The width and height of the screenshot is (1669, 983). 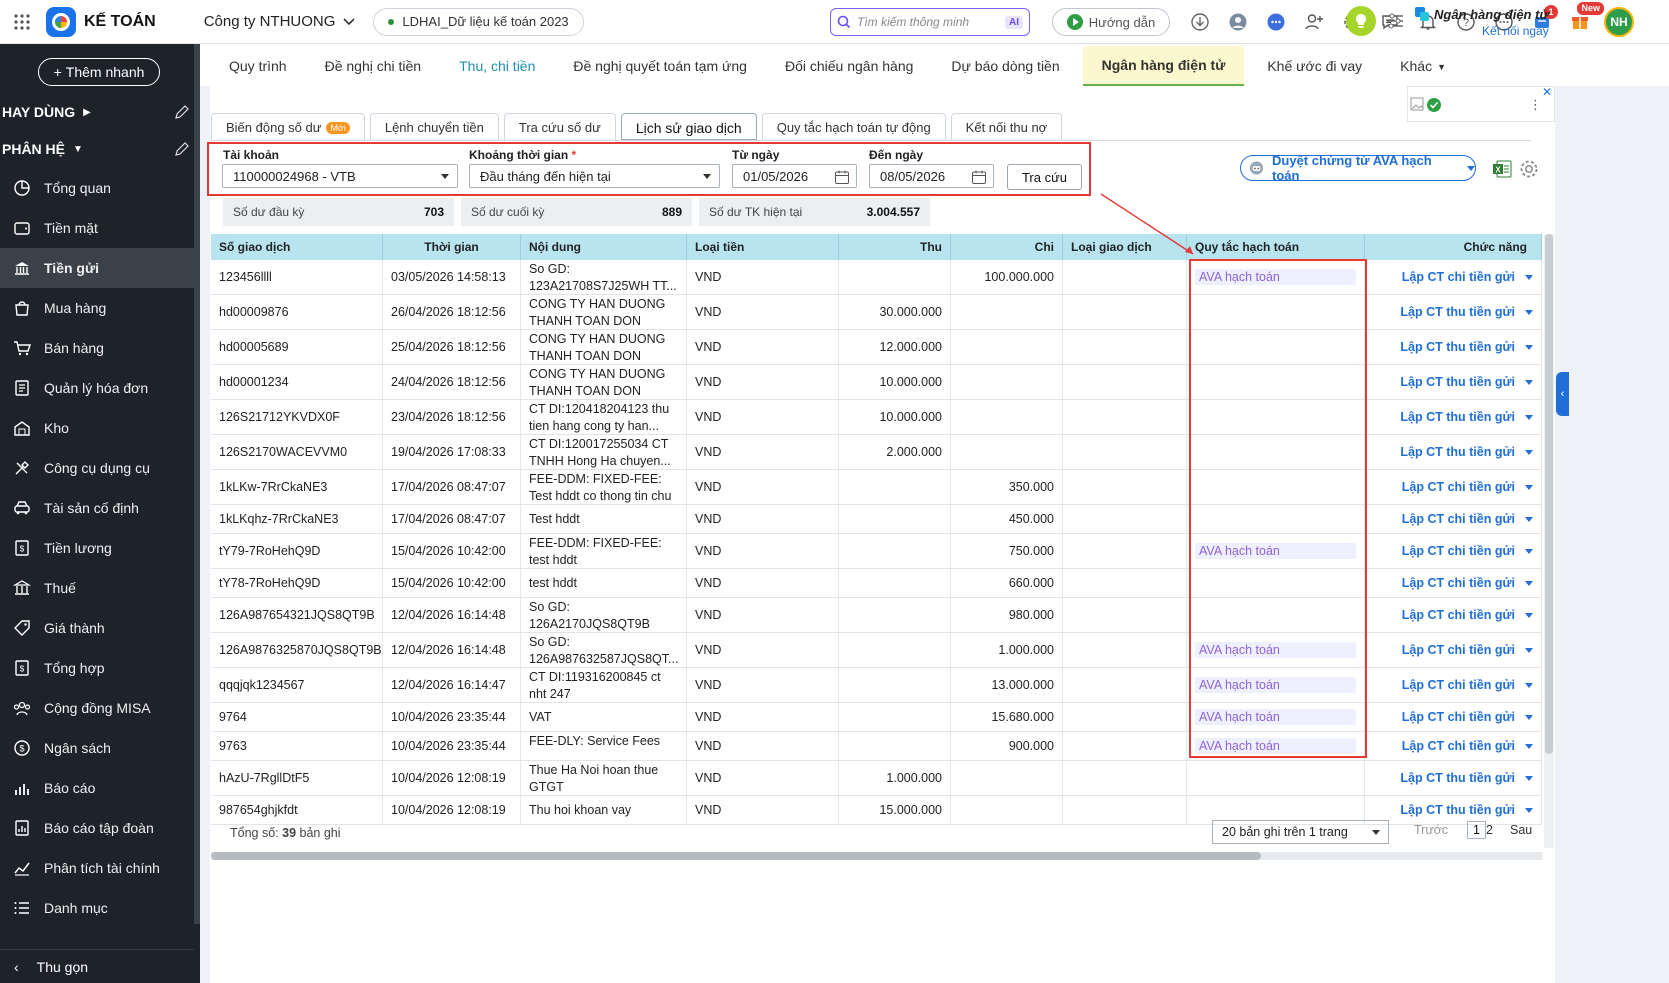 What do you see at coordinates (1276, 22) in the screenshot?
I see `chat-bubble-icon` at bounding box center [1276, 22].